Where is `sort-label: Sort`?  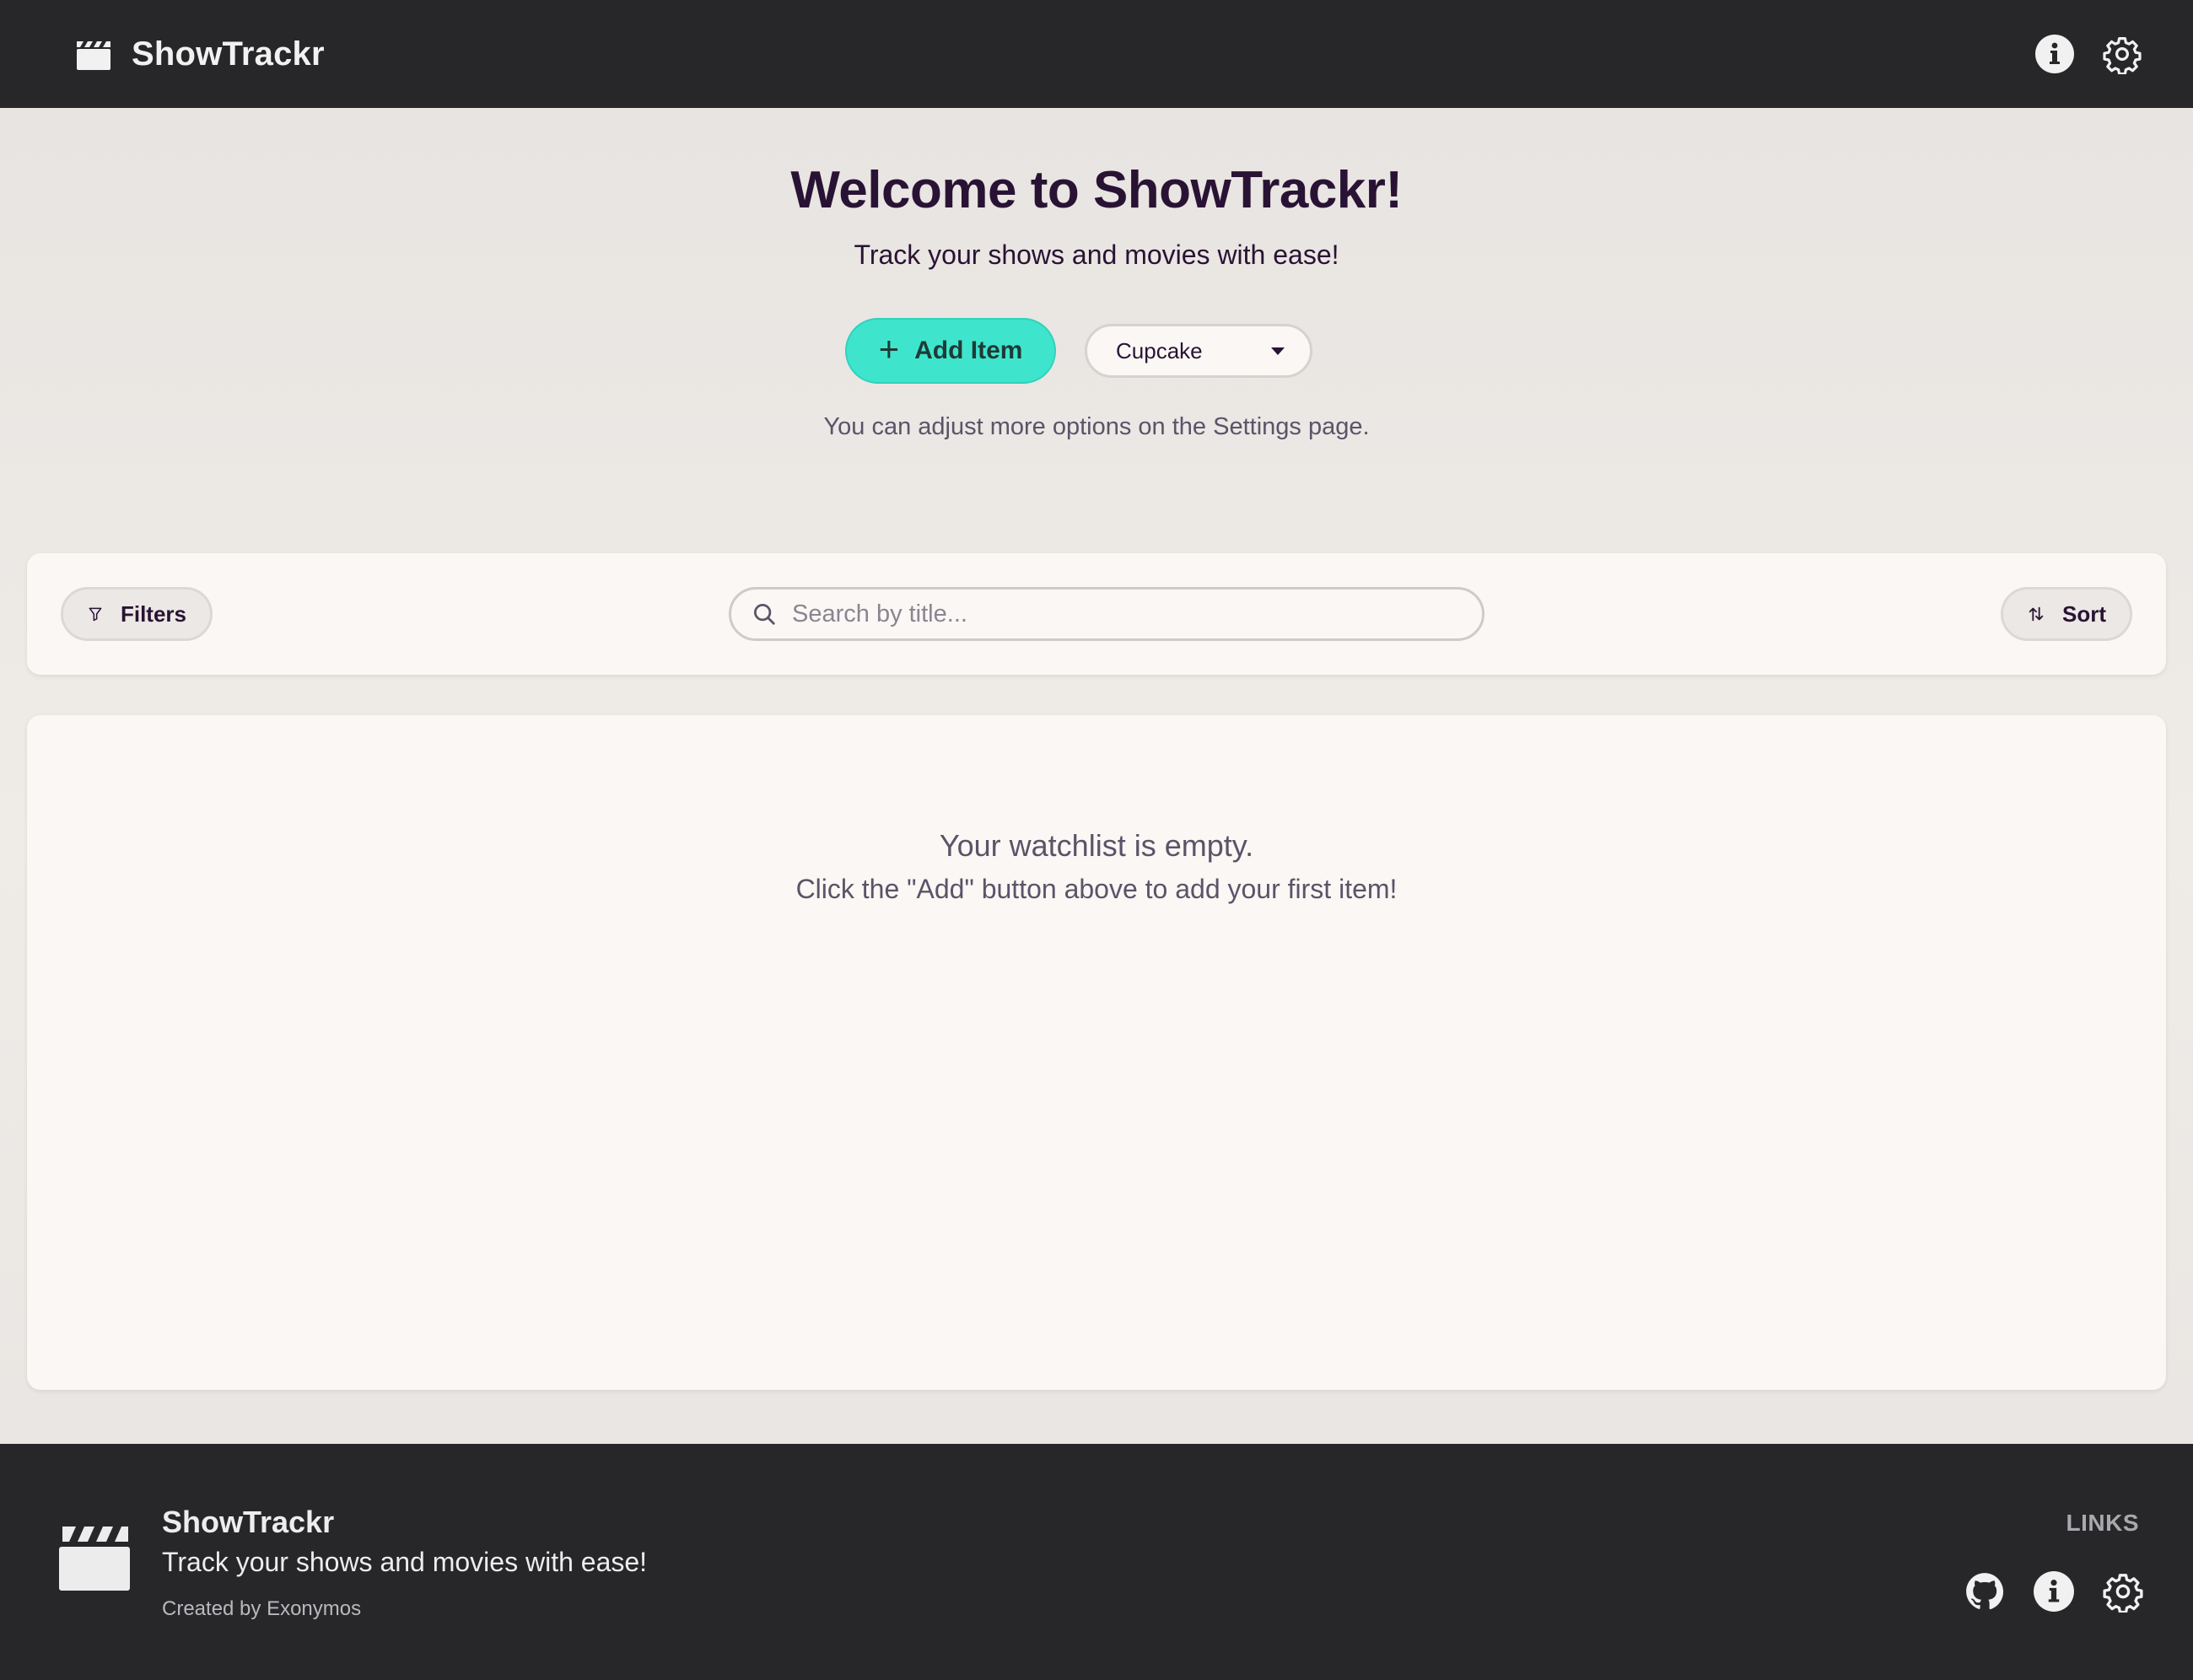
sort-label: Sort is located at coordinates (2084, 614).